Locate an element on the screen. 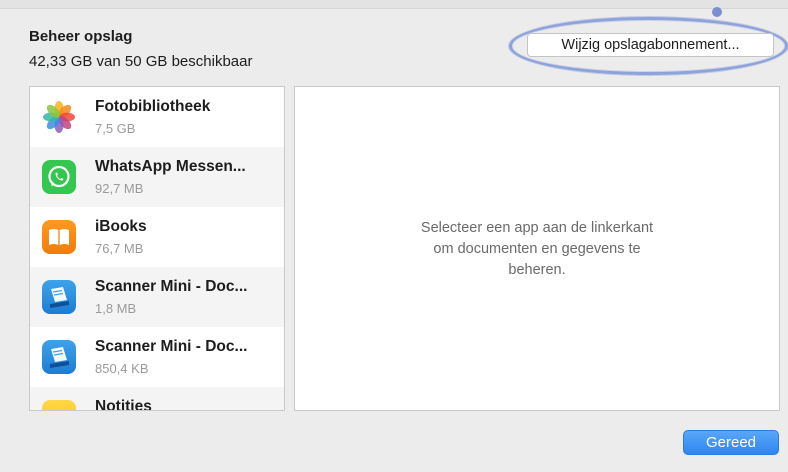 The image size is (788, 472). app-size: 1,8 MB is located at coordinates (116, 308).